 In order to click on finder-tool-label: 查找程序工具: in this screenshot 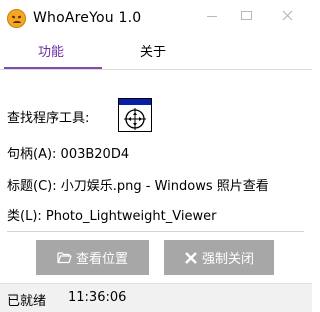, I will do `click(48, 118)`.